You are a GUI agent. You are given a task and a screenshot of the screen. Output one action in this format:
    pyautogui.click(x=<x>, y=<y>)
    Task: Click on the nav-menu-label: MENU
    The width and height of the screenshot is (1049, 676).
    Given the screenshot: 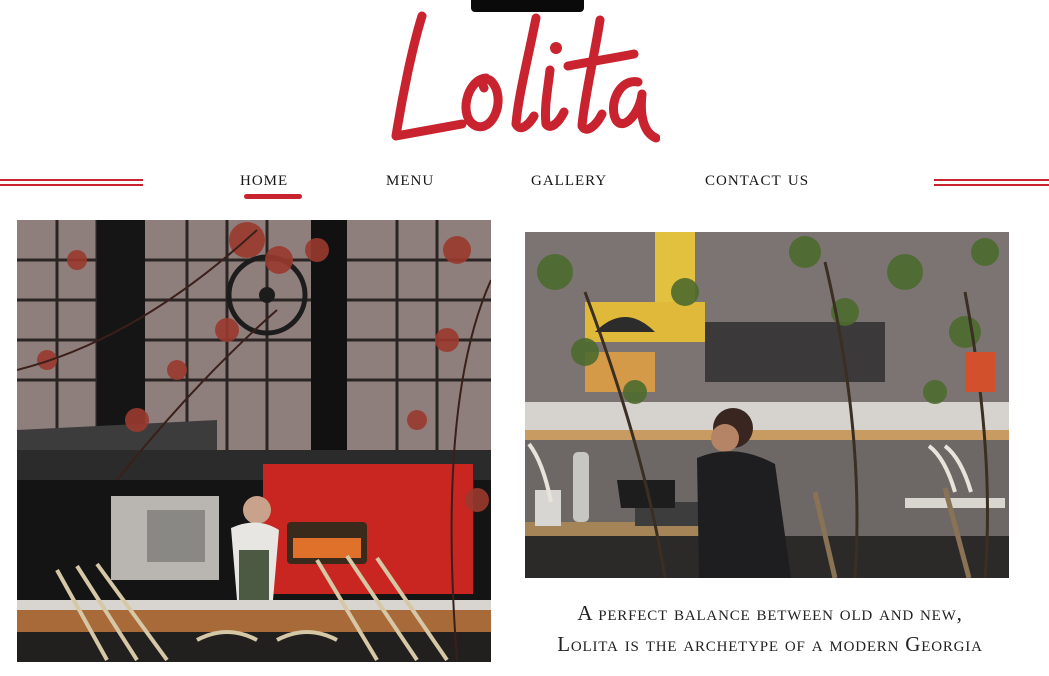 What is the action you would take?
    pyautogui.click(x=410, y=178)
    